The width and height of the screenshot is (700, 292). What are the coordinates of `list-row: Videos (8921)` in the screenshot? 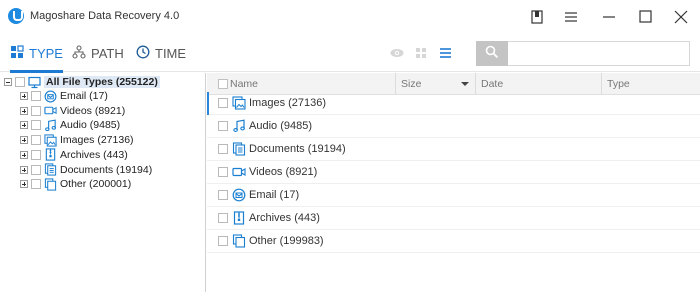 It's located at (453, 172).